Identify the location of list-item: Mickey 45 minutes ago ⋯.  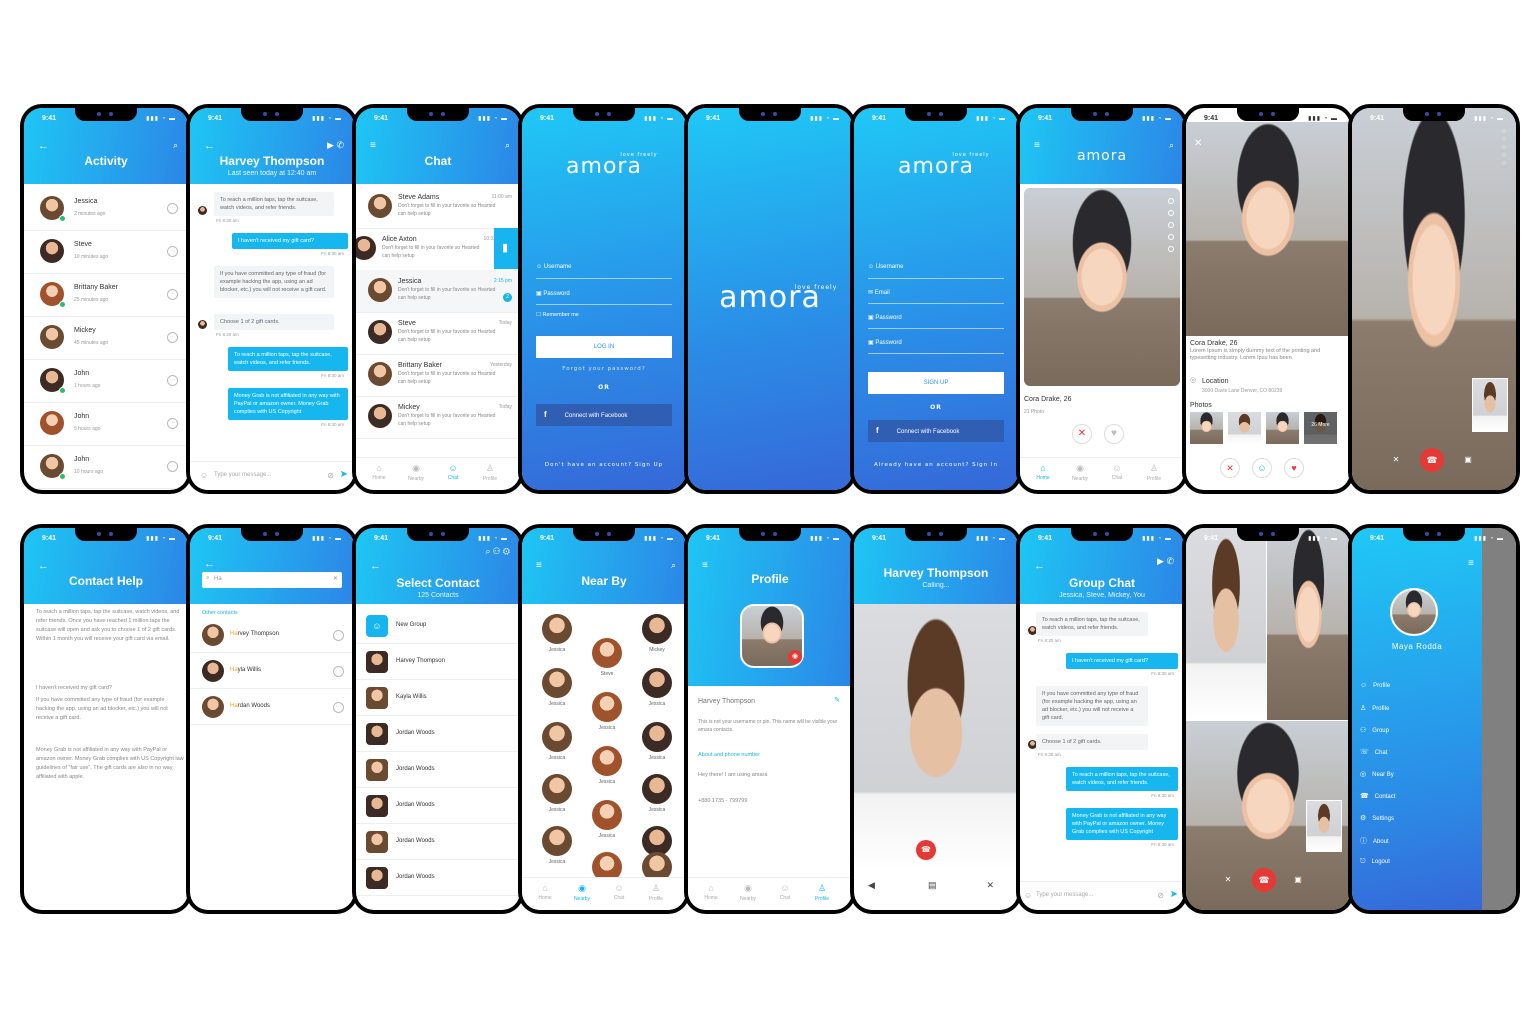
(106, 338).